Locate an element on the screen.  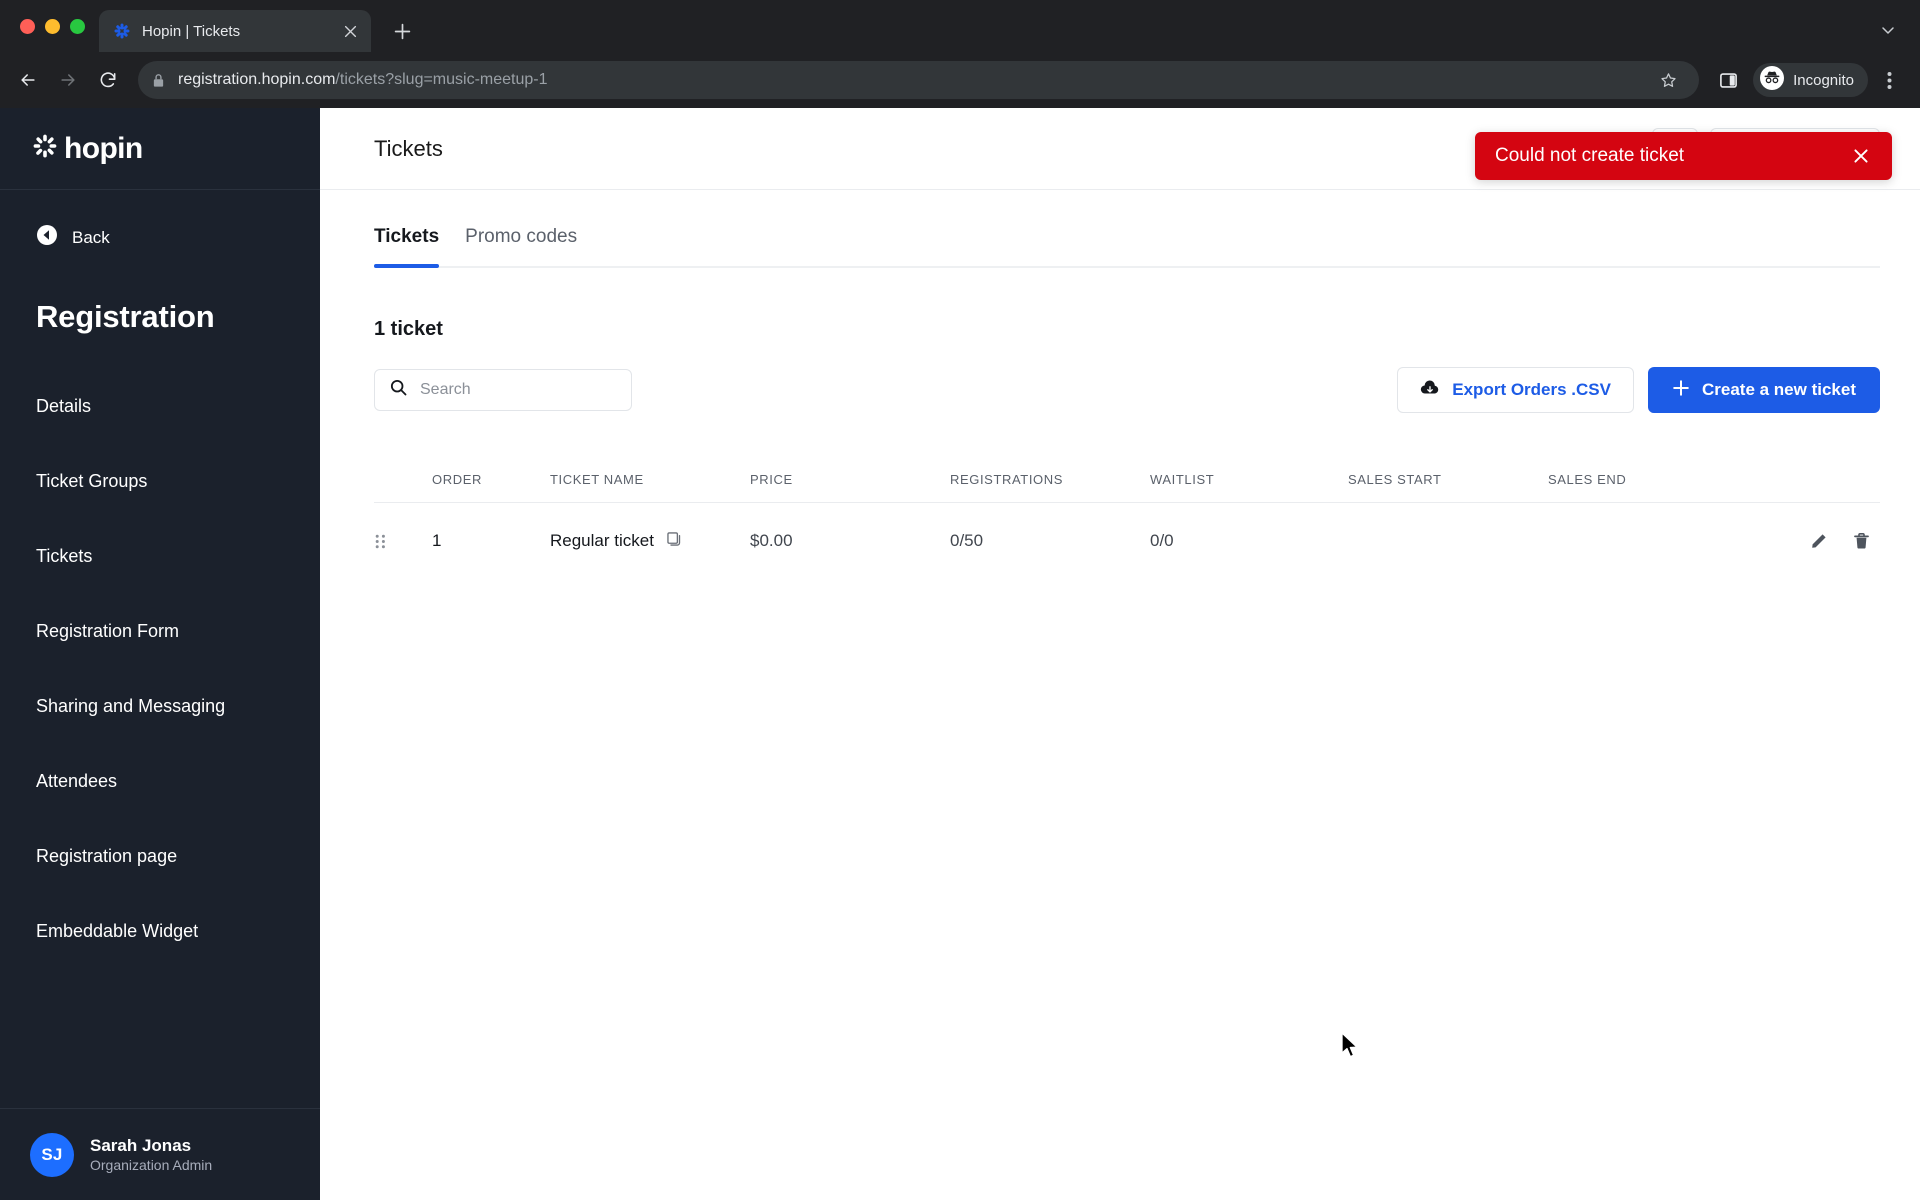
cell-waitlist: 0/0 is located at coordinates (1162, 540).